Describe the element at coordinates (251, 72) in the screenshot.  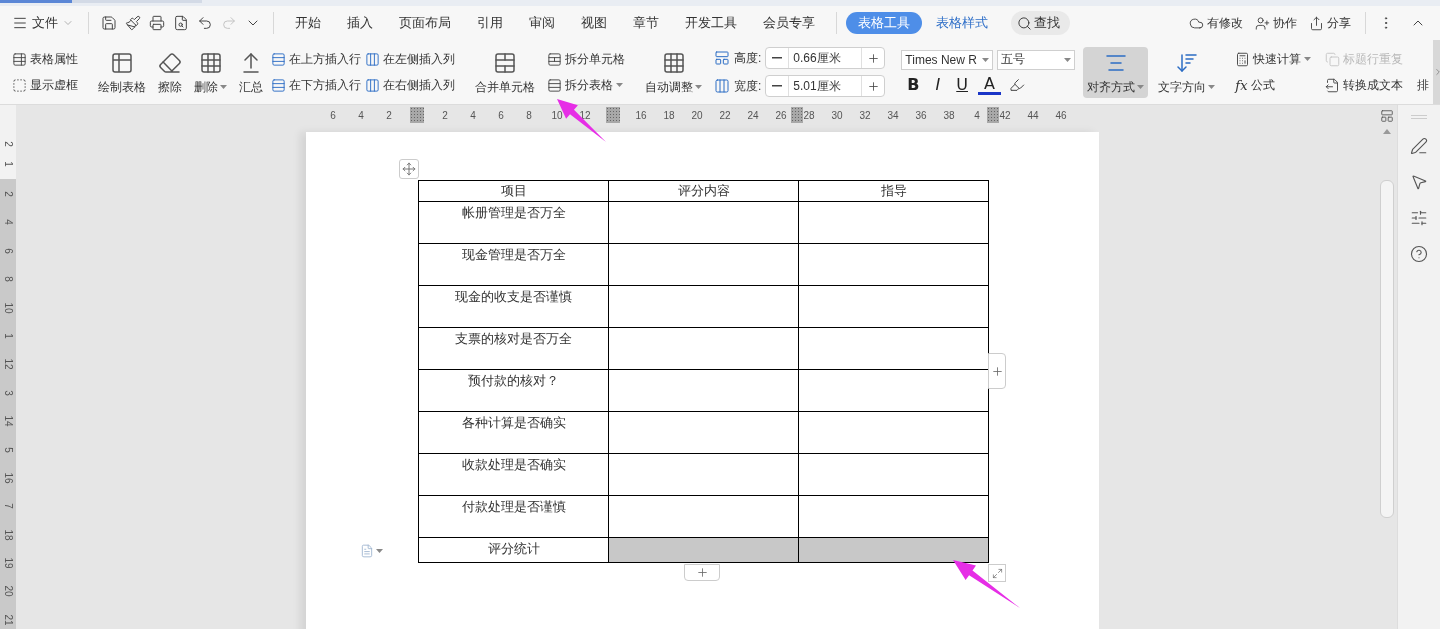
I see `ribbon-button: 汇总` at that location.